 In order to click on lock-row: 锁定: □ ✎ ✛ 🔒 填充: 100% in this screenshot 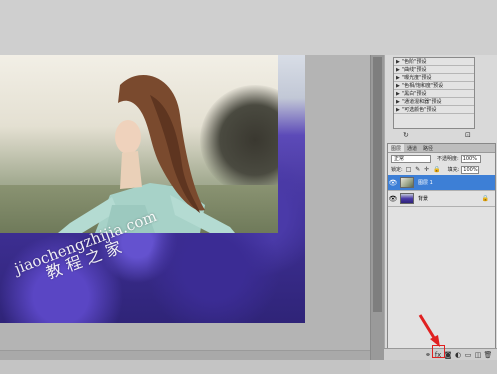, I will do `click(441, 169)`.